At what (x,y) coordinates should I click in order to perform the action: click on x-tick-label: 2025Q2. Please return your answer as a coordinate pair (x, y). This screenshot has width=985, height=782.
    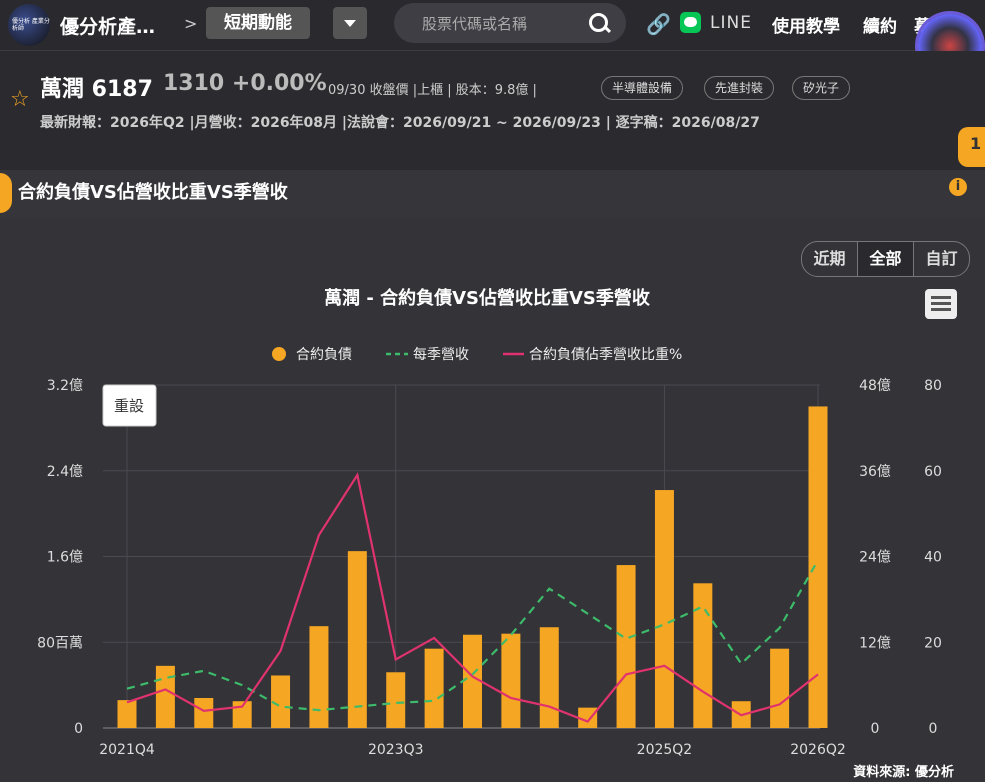
    Looking at the image, I should click on (665, 750).